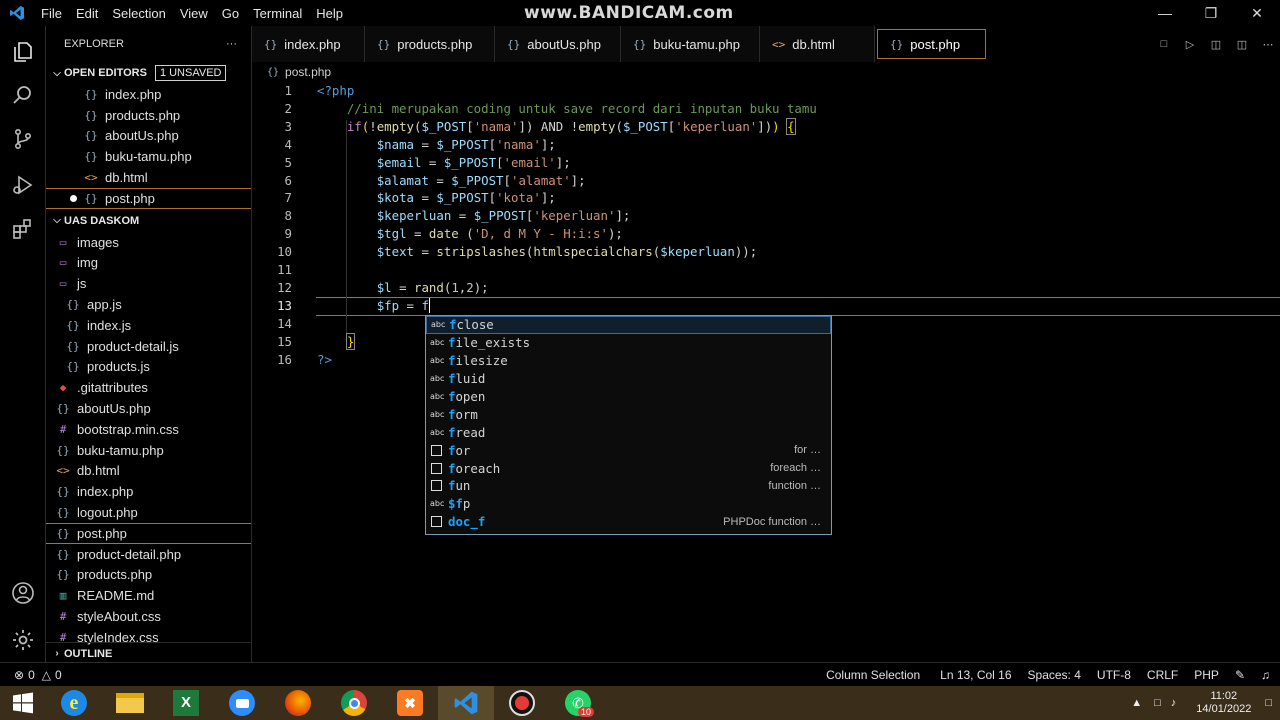  I want to click on split-editor-icon: ◫, so click(1242, 44).